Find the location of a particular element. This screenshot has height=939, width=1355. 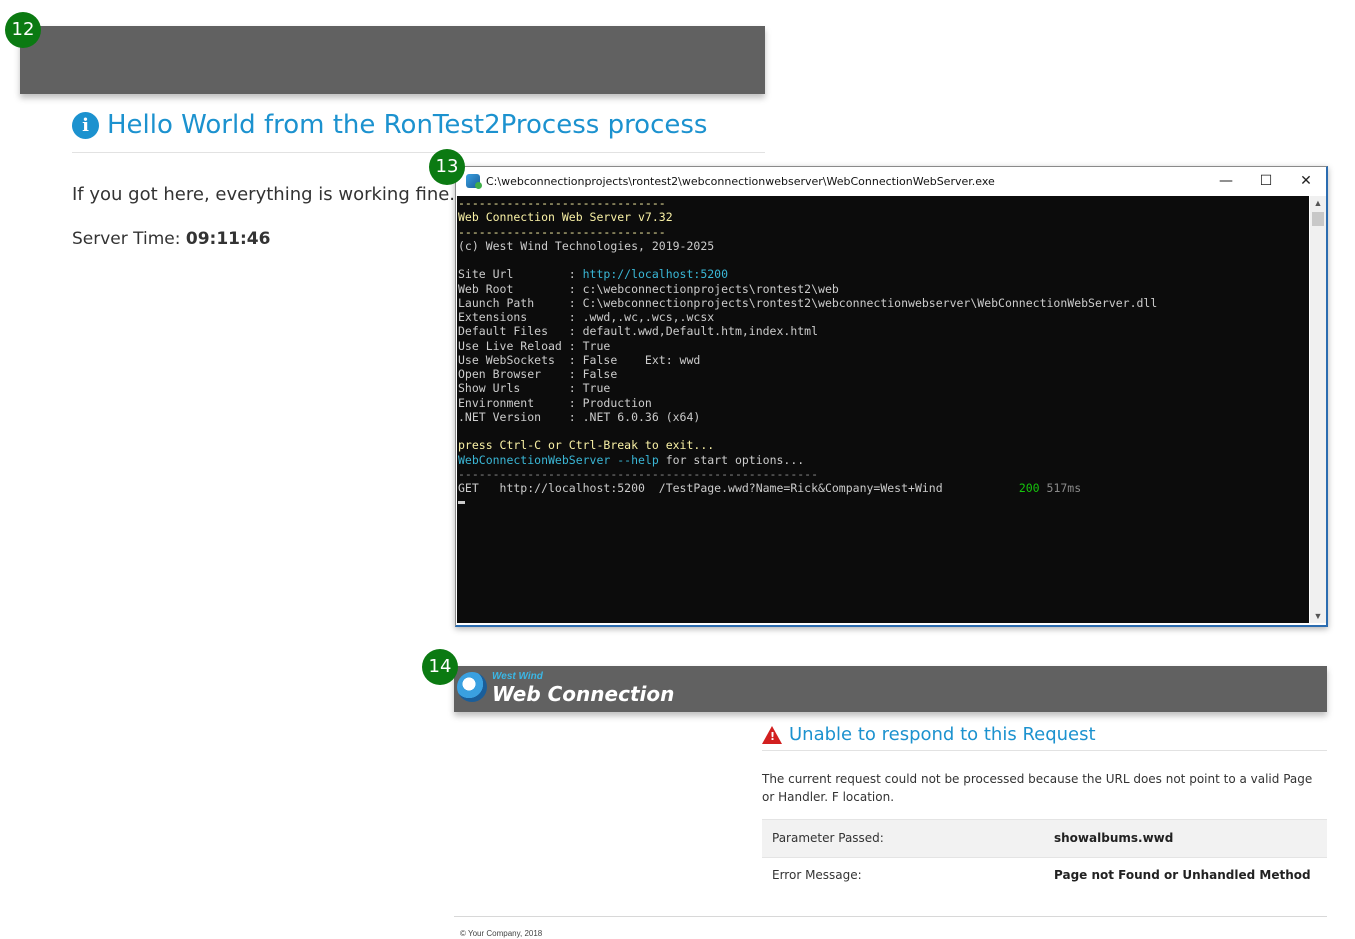

footer-divider is located at coordinates (890, 916).